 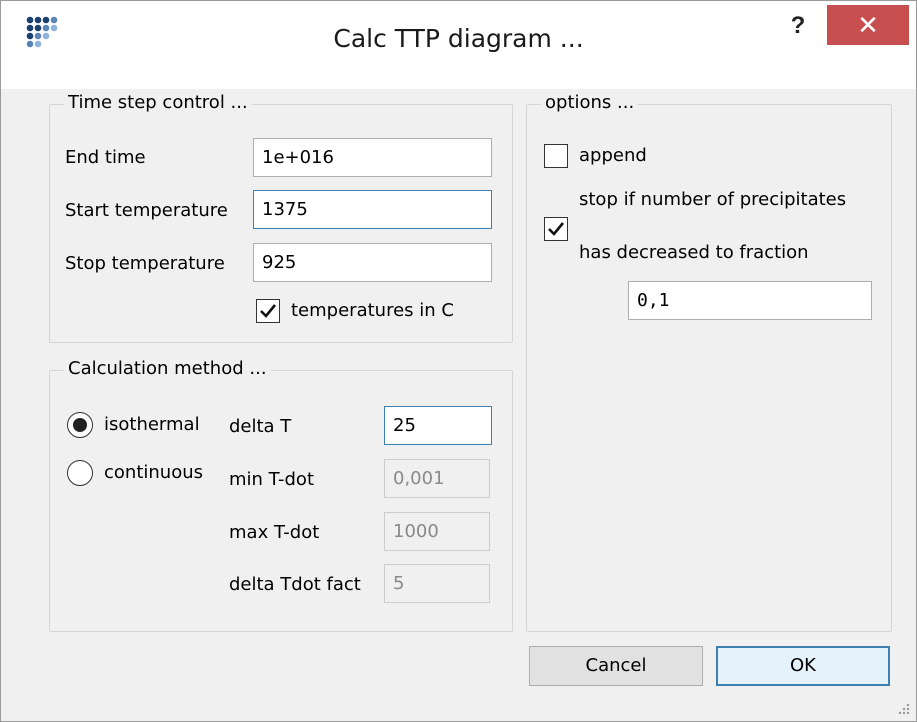 I want to click on delta-t-label: delta T, so click(x=260, y=426).